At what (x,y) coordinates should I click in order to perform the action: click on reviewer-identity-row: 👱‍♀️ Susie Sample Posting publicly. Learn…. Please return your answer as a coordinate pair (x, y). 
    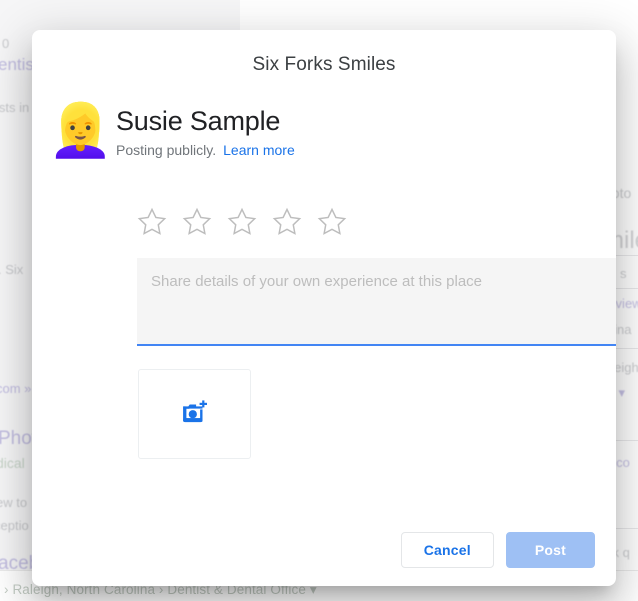
    Looking at the image, I should click on (171, 131).